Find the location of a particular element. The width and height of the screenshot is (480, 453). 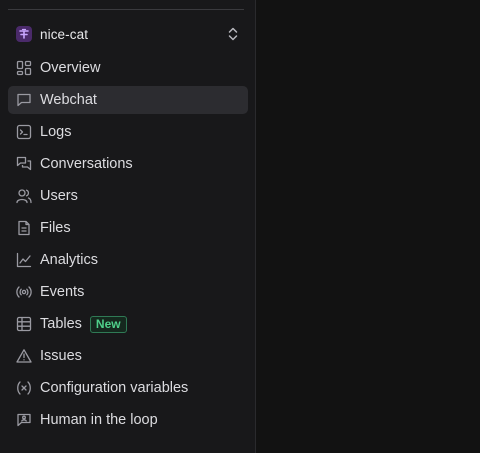

layout-dashboard-icon is located at coordinates (24, 68).